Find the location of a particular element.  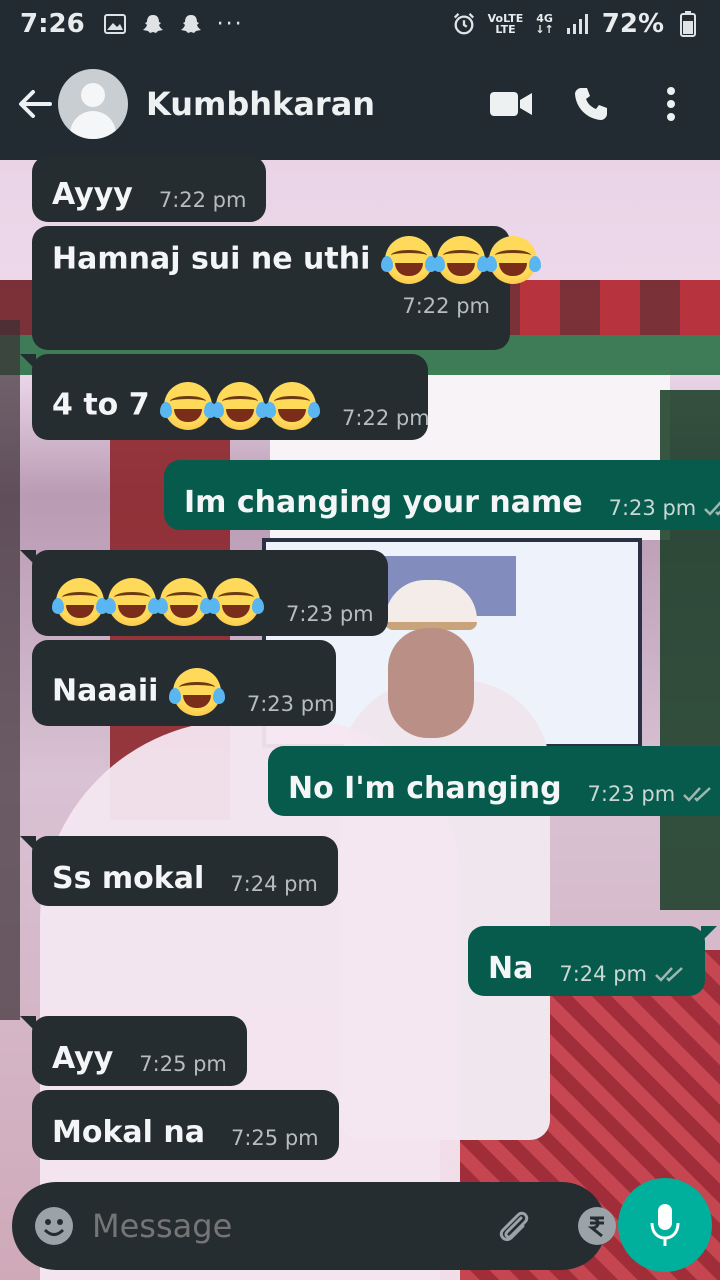

alarm-icon is located at coordinates (464, 24).